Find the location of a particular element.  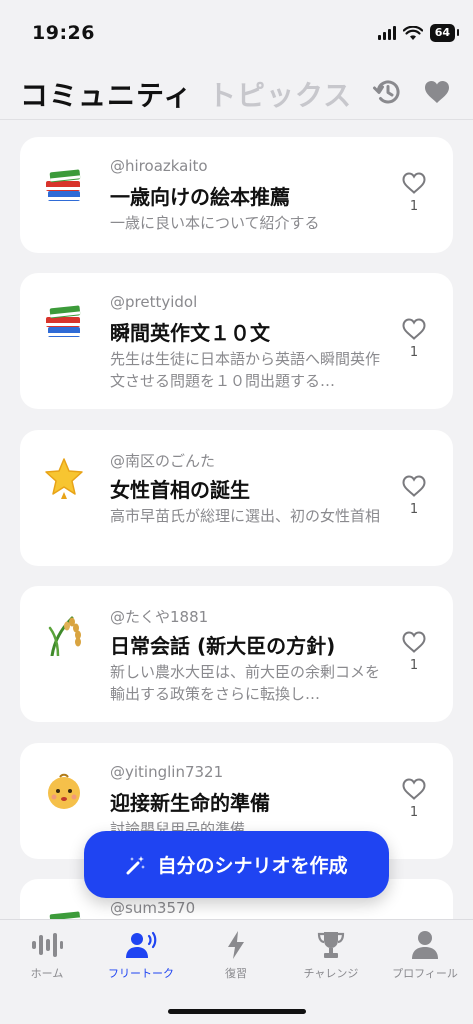

tab-topics: トピックス is located at coordinates (280, 94).